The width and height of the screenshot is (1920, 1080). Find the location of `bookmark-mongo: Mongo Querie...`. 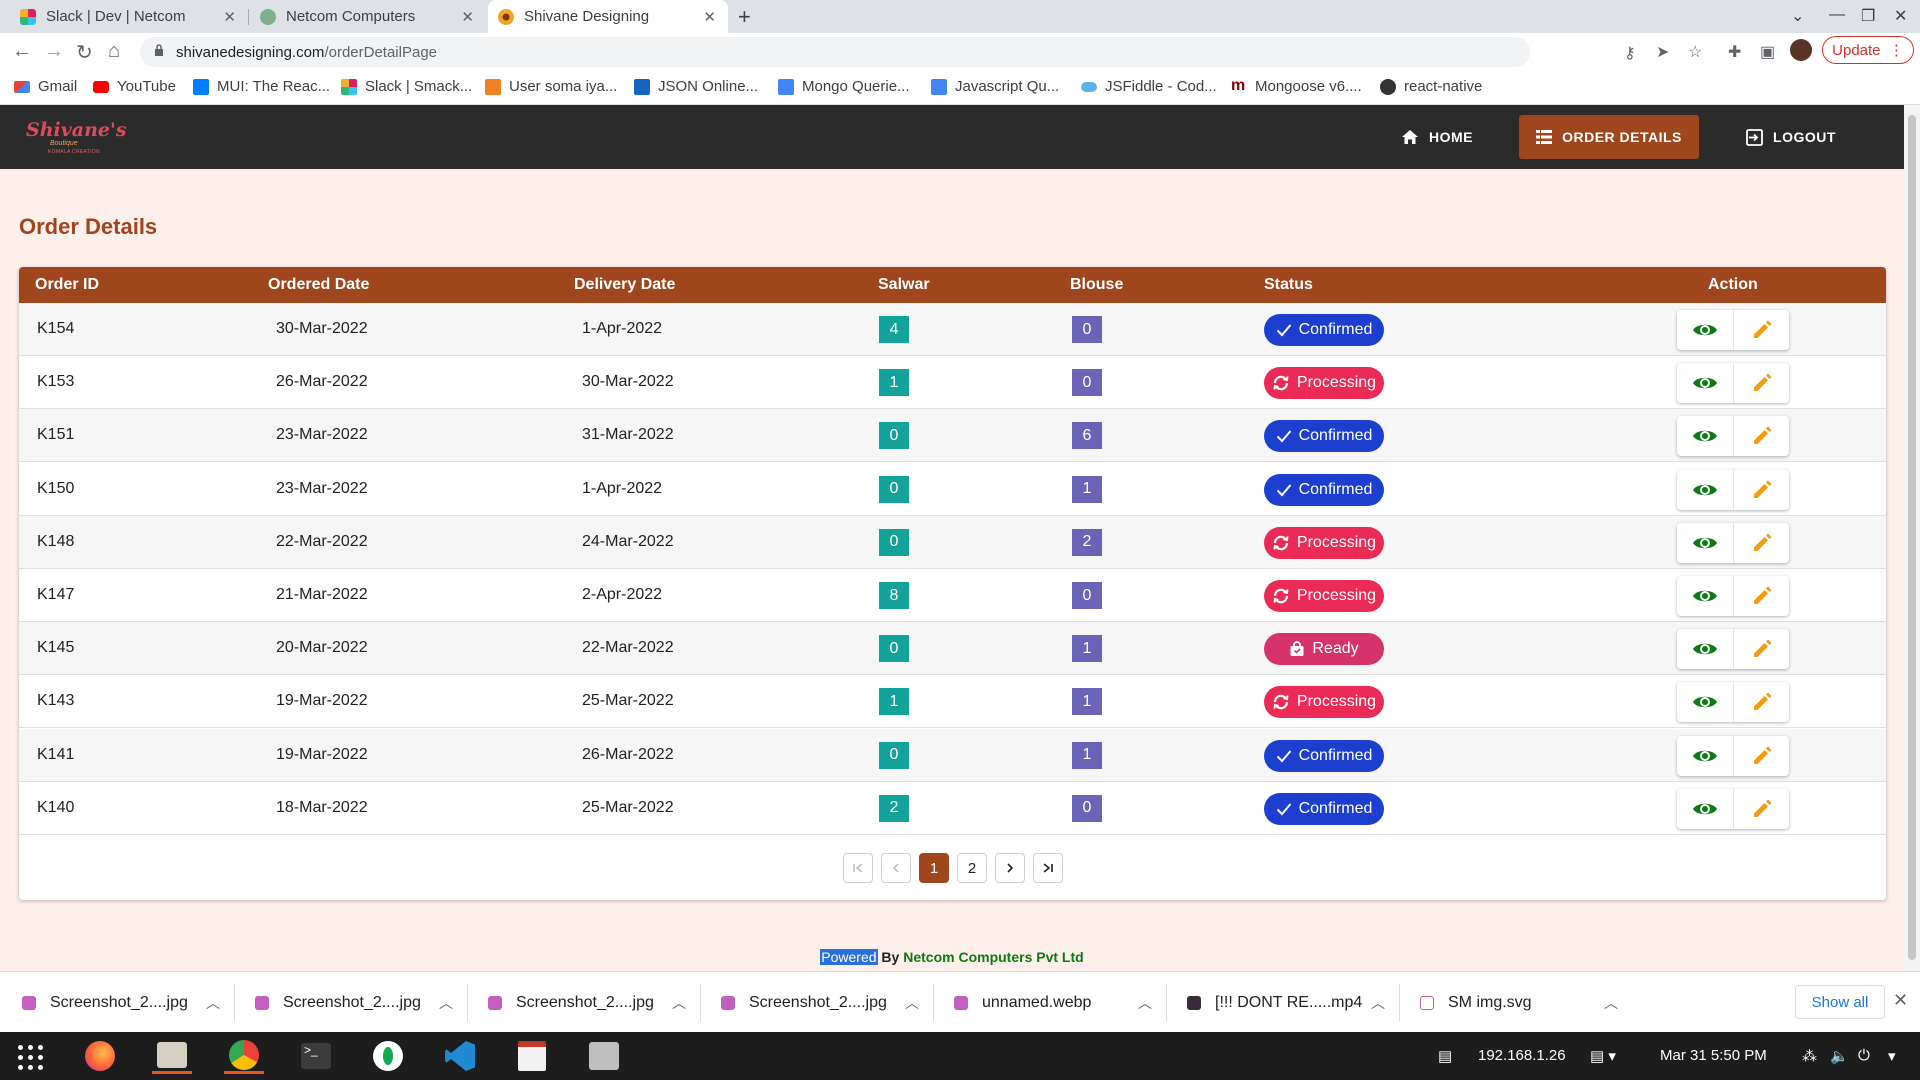

bookmark-mongo: Mongo Querie... is located at coordinates (844, 86).